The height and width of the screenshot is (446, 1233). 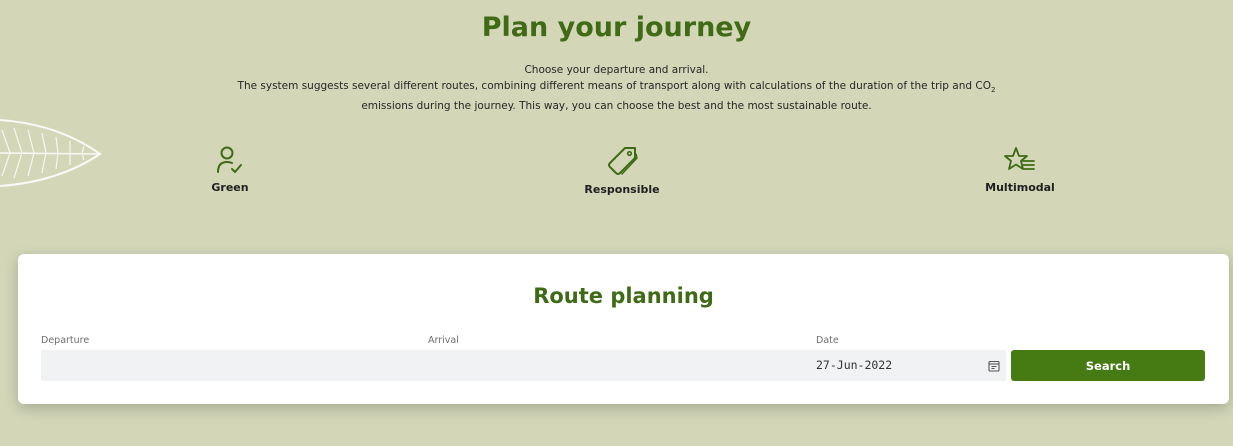 I want to click on calendar-icon, so click(x=994, y=366).